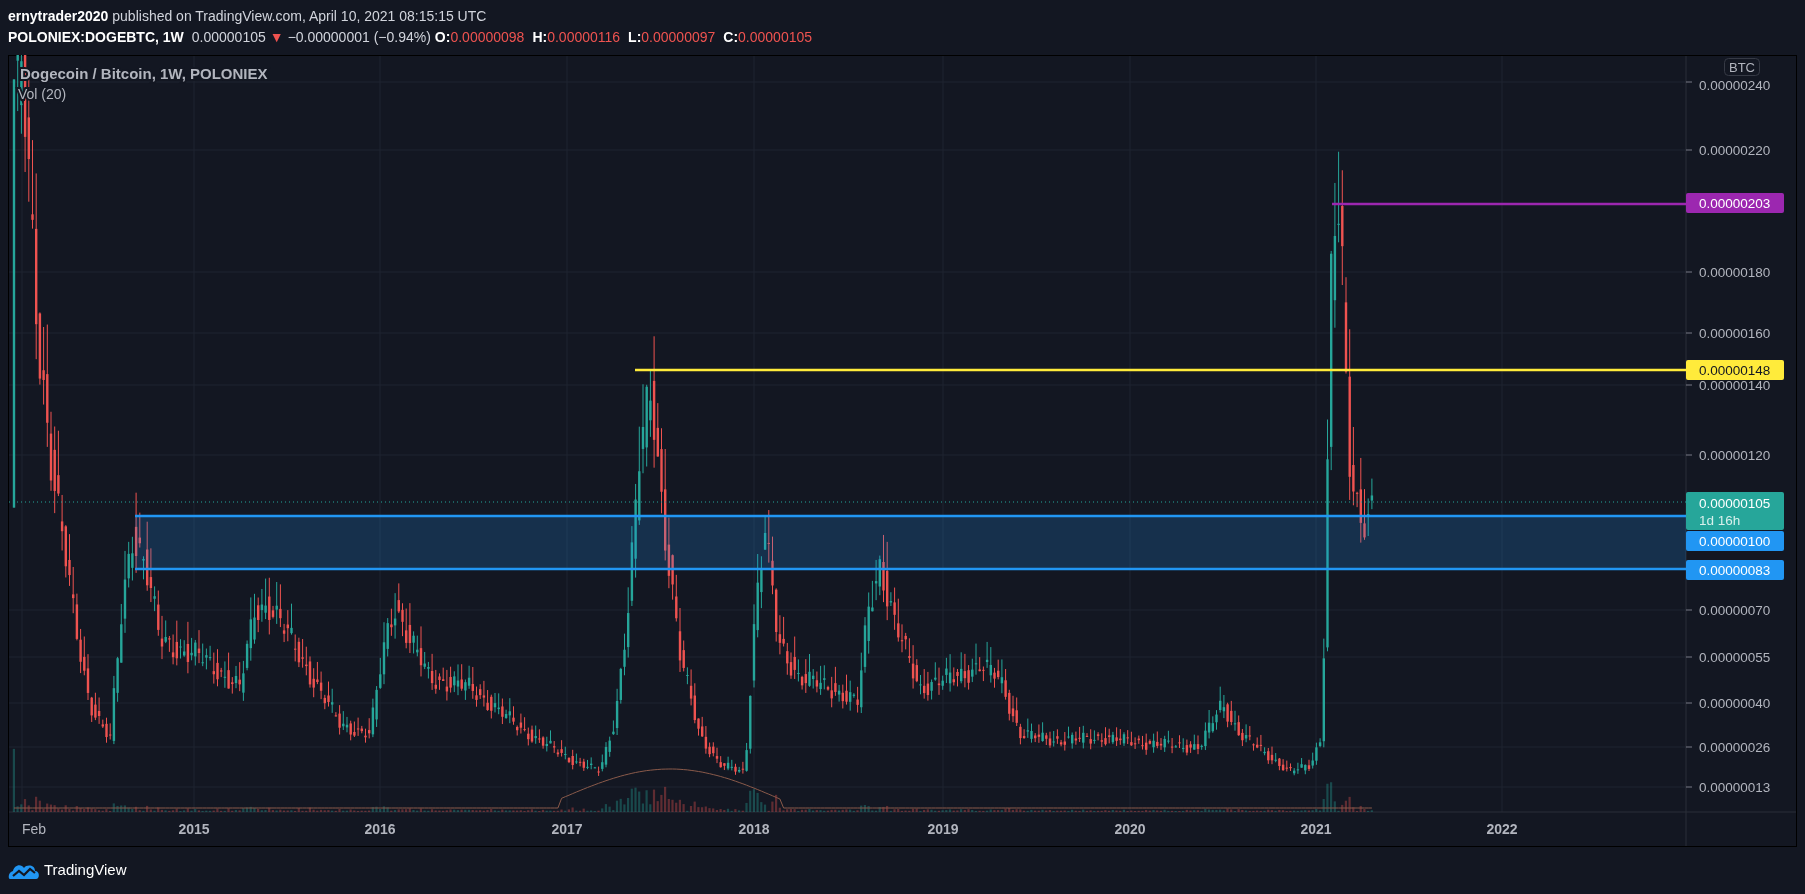 The image size is (1805, 894). What do you see at coordinates (1742, 67) in the screenshot?
I see `currency-badge: BTC` at bounding box center [1742, 67].